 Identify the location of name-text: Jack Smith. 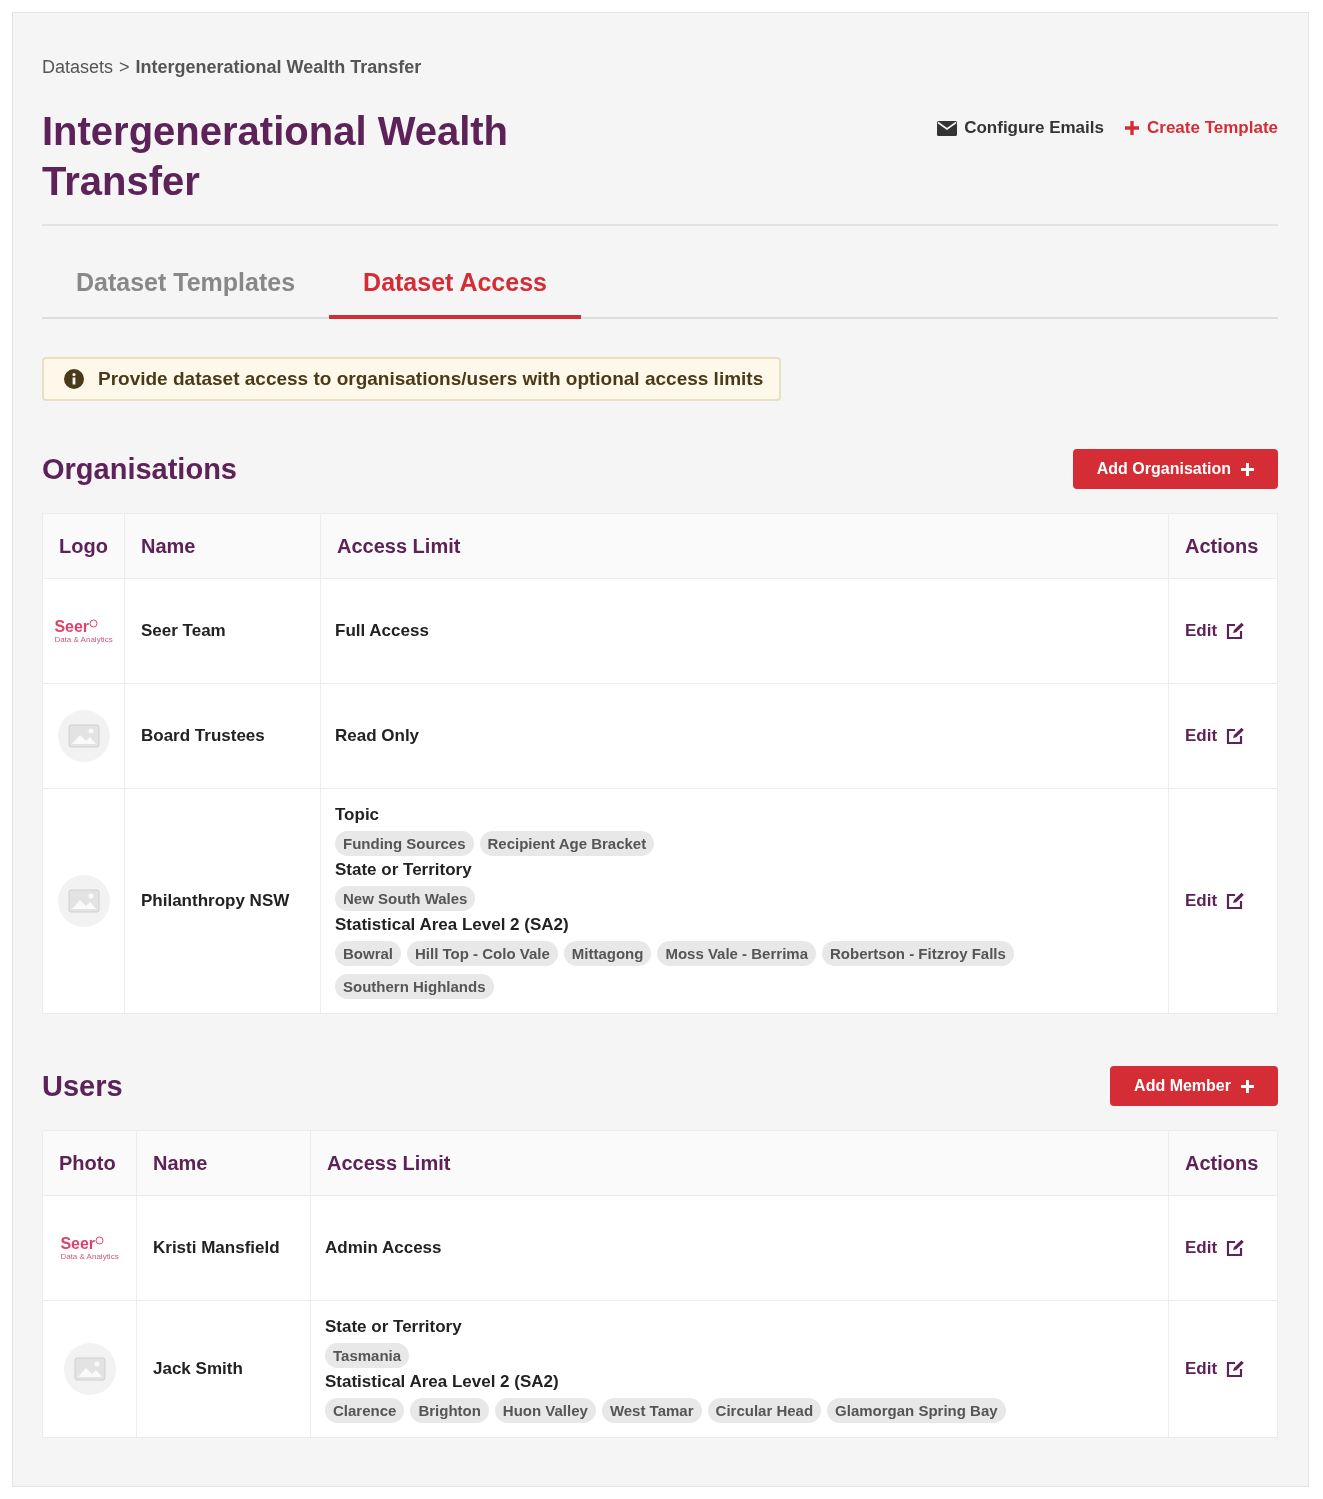
(198, 1368).